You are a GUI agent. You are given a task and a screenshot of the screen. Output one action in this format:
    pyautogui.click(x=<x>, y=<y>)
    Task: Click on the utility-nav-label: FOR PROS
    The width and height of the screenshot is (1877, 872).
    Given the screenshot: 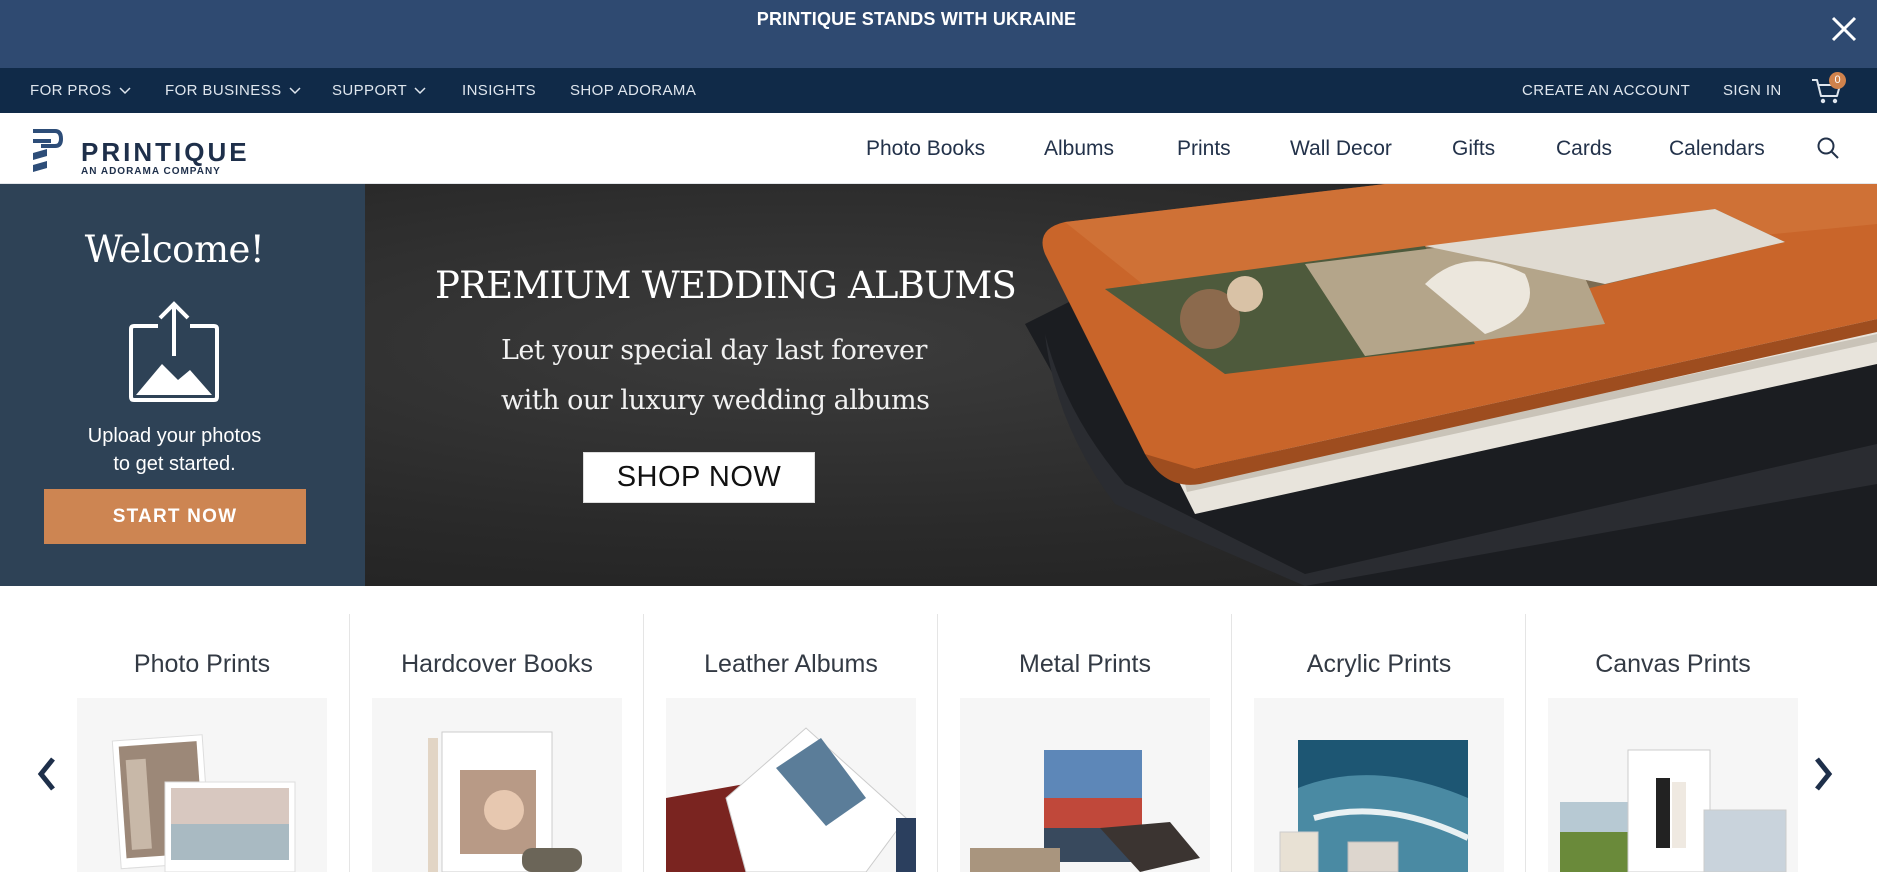 What is the action you would take?
    pyautogui.click(x=71, y=90)
    